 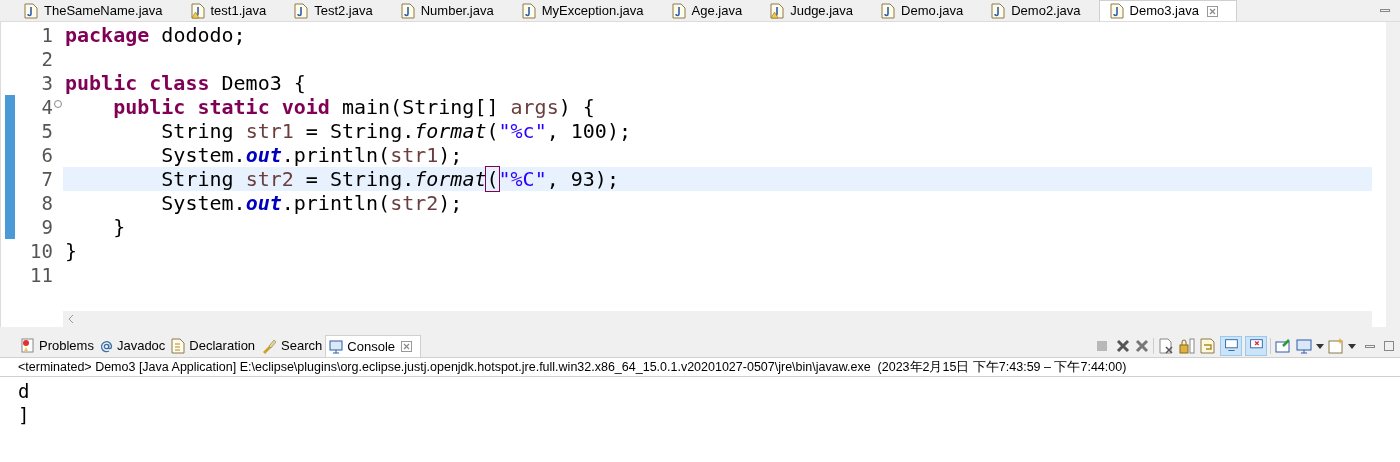 I want to click on code-line: System.out.println(str2);, so click(x=312, y=203).